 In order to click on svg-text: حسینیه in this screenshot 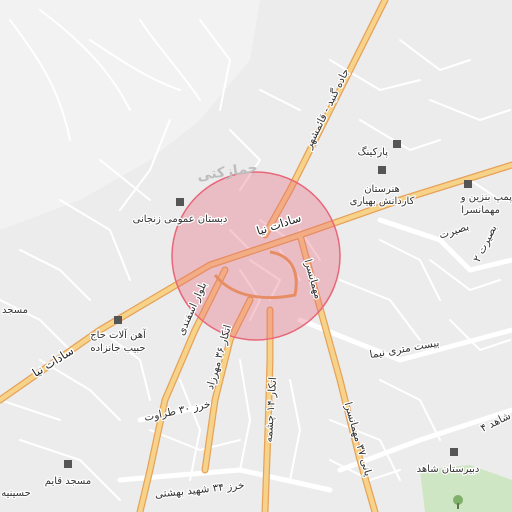, I will do `click(16, 493)`.